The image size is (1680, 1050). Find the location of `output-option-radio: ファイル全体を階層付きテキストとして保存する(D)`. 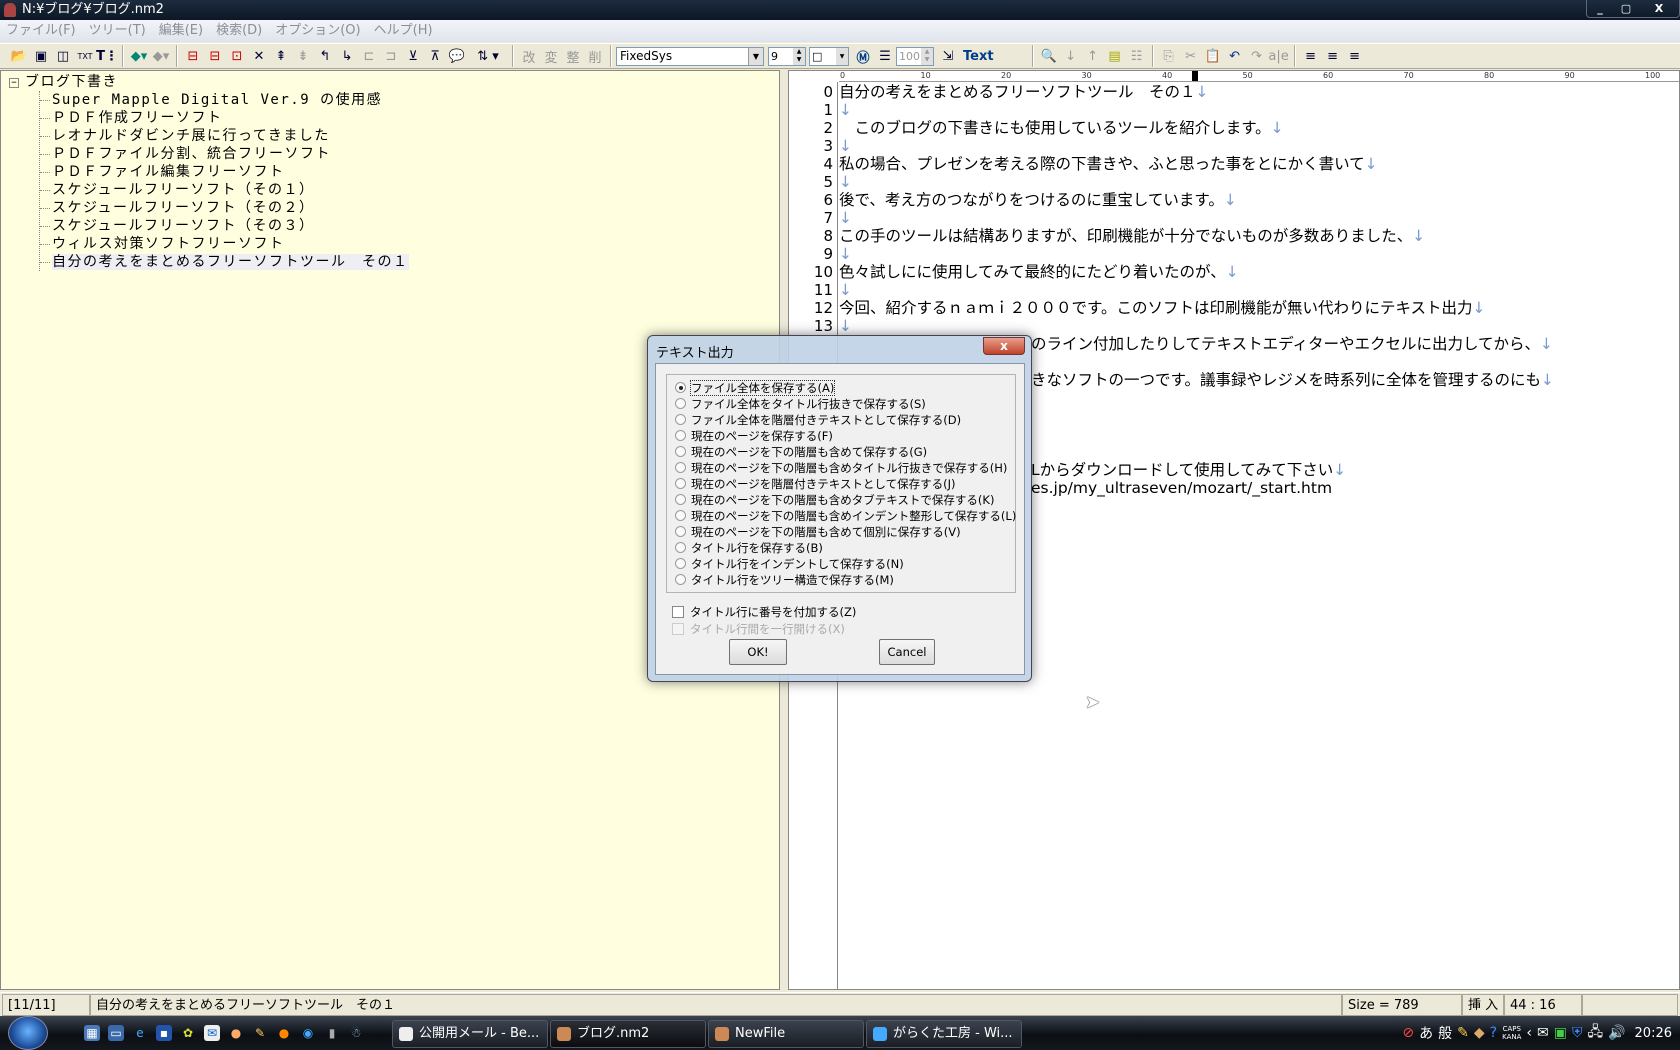

output-option-radio: ファイル全体を階層付きテキストとして保存する(D) is located at coordinates (818, 420).